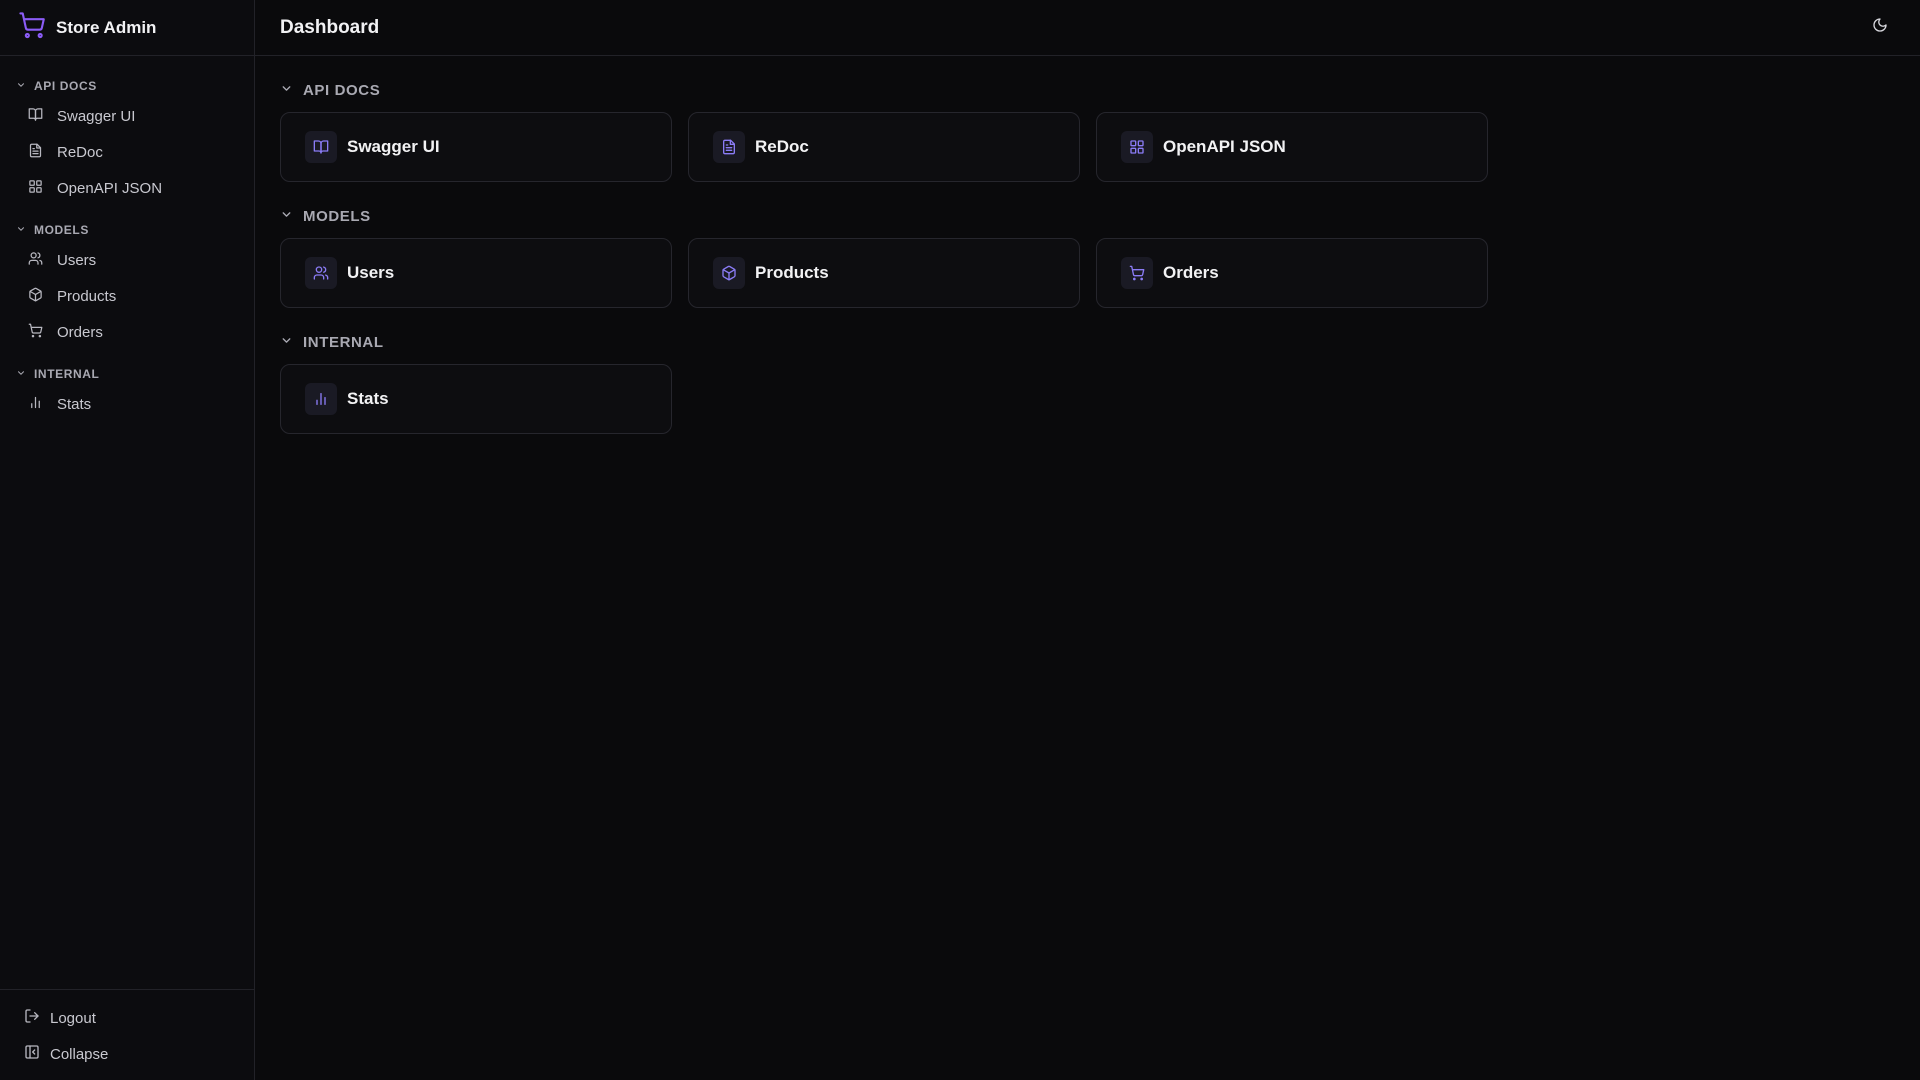  What do you see at coordinates (884, 147) in the screenshot?
I see `card-redoc: ReDoc` at bounding box center [884, 147].